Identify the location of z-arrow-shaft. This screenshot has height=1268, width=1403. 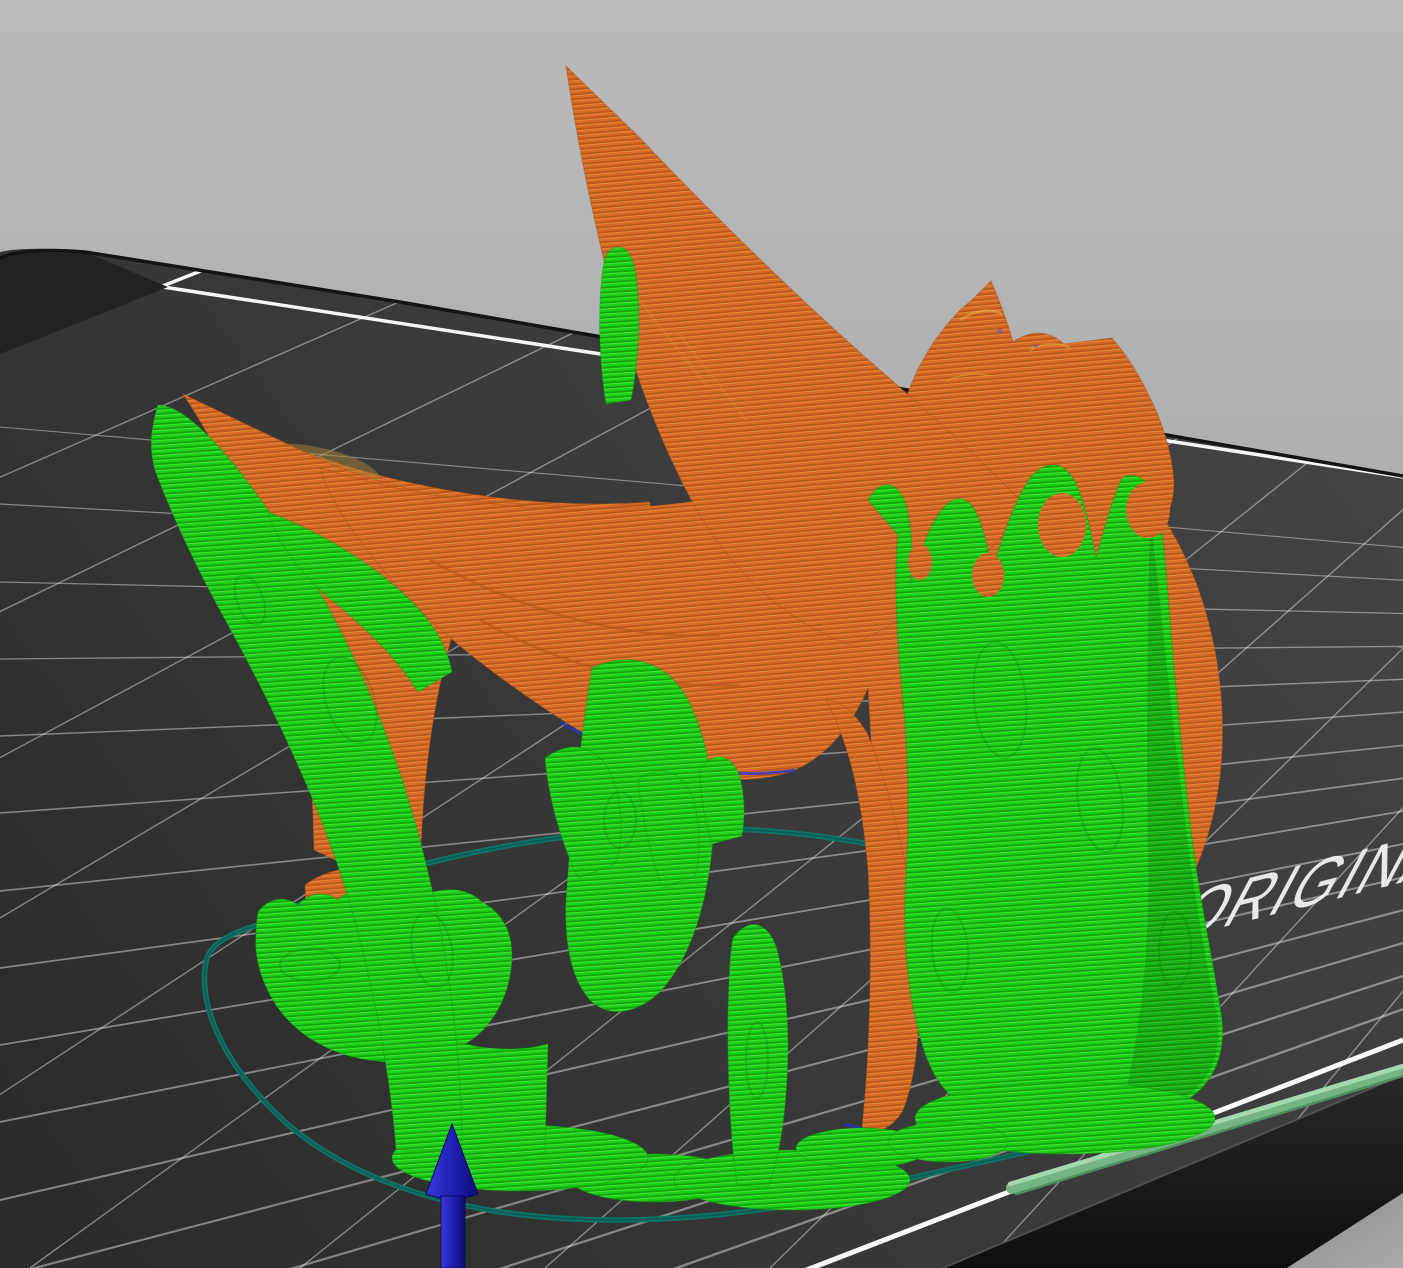
(453, 1231).